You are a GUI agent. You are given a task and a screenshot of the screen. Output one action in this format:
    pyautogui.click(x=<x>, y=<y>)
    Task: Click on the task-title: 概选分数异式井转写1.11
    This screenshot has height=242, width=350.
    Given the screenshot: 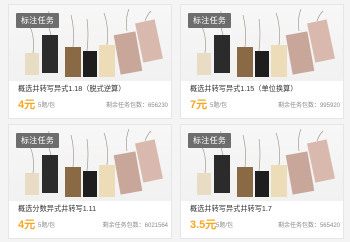 What is the action you would take?
    pyautogui.click(x=93, y=209)
    